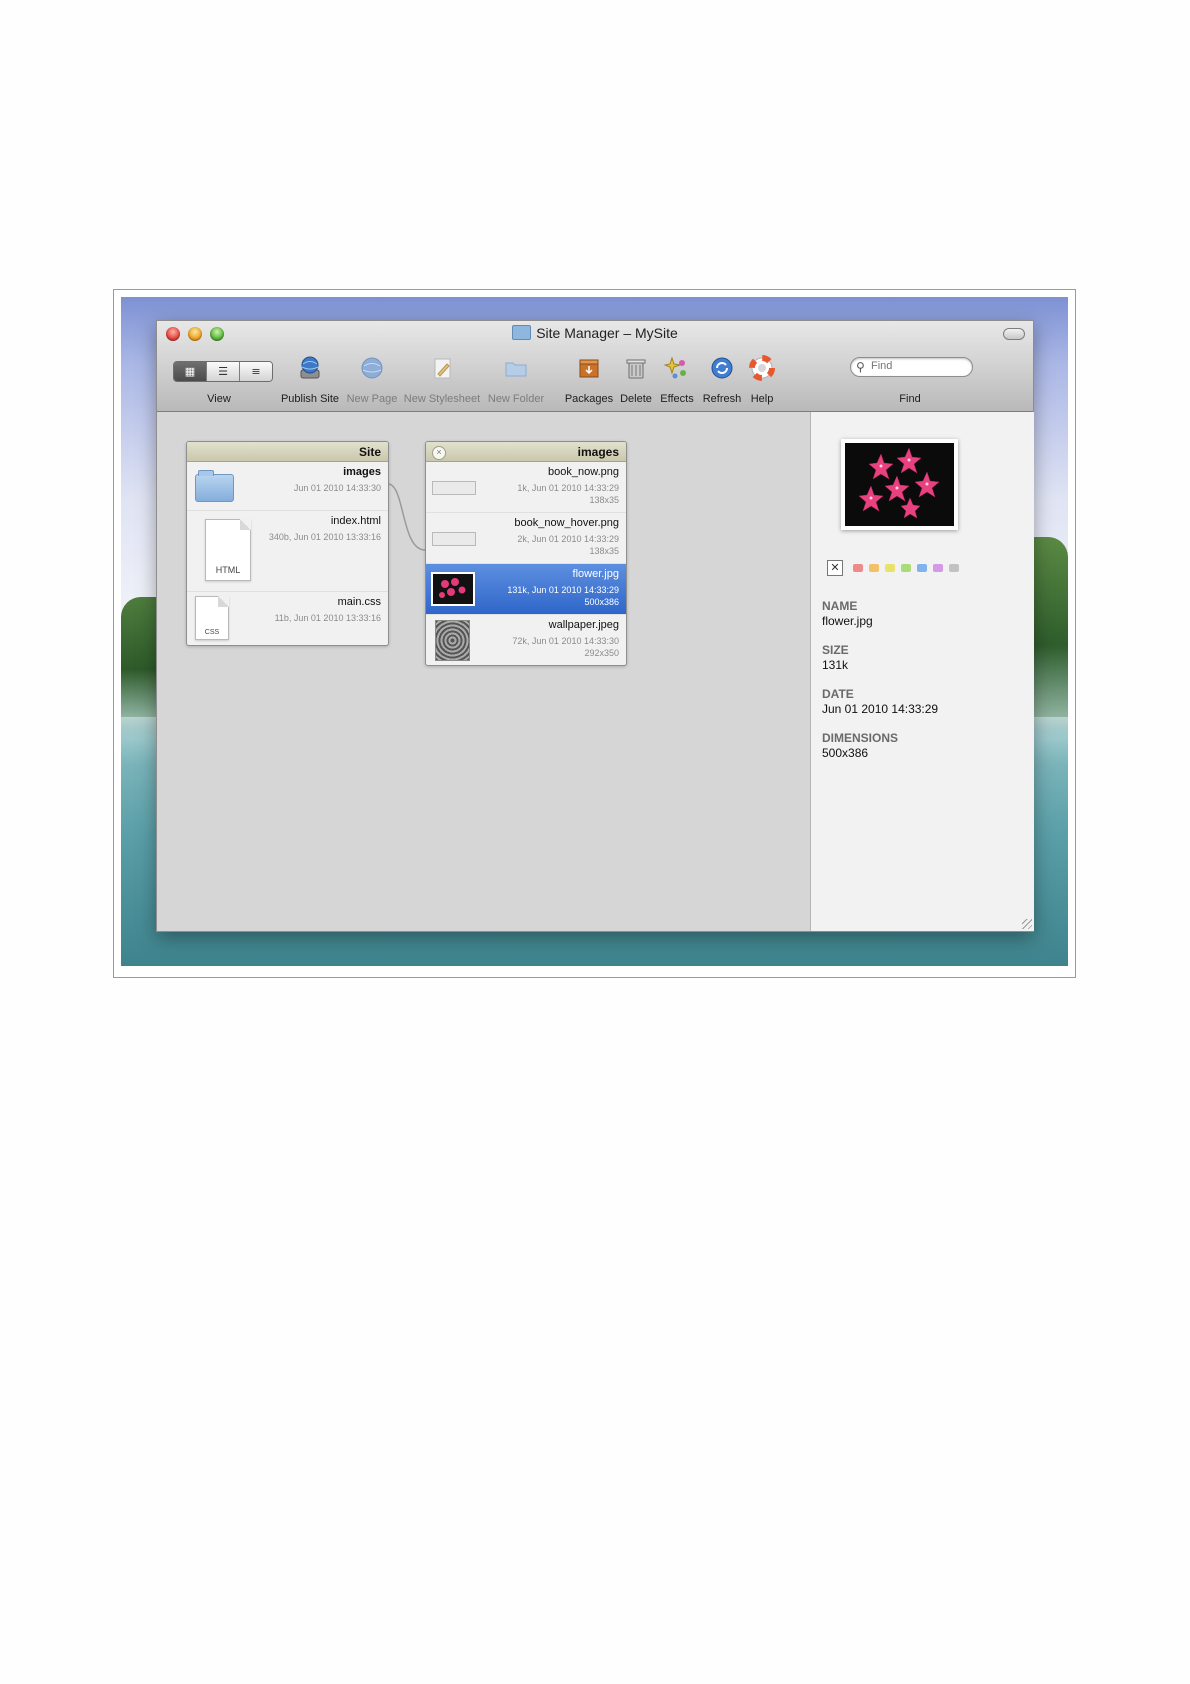 This screenshot has width=1190, height=1684. I want to click on refresh-button: Refresh, so click(722, 399).